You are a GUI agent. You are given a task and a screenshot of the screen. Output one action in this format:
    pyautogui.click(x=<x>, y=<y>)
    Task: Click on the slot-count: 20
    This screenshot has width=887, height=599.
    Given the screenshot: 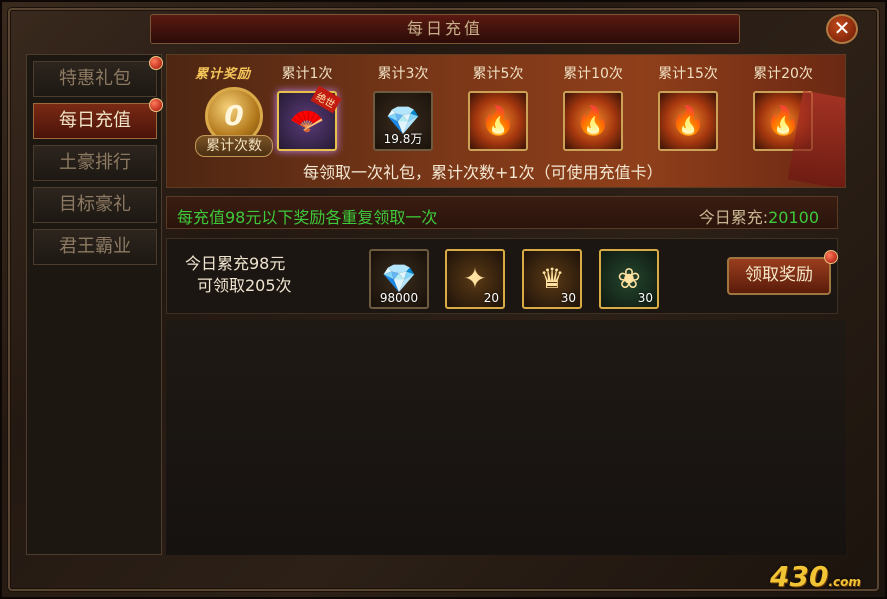 What is the action you would take?
    pyautogui.click(x=491, y=298)
    